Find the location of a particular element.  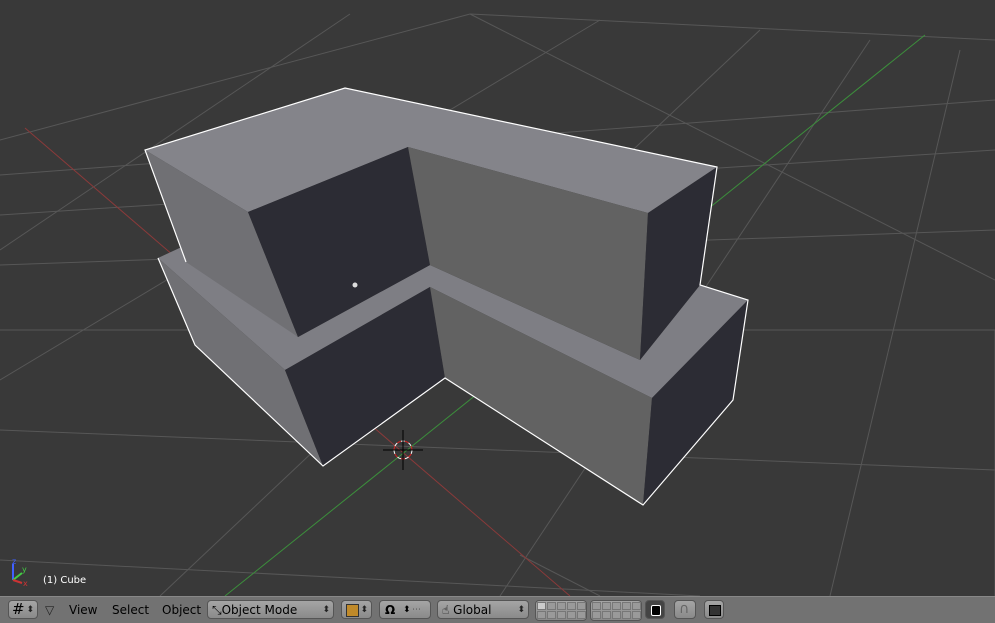

shading-dropdown: ⬍ is located at coordinates (356, 609).